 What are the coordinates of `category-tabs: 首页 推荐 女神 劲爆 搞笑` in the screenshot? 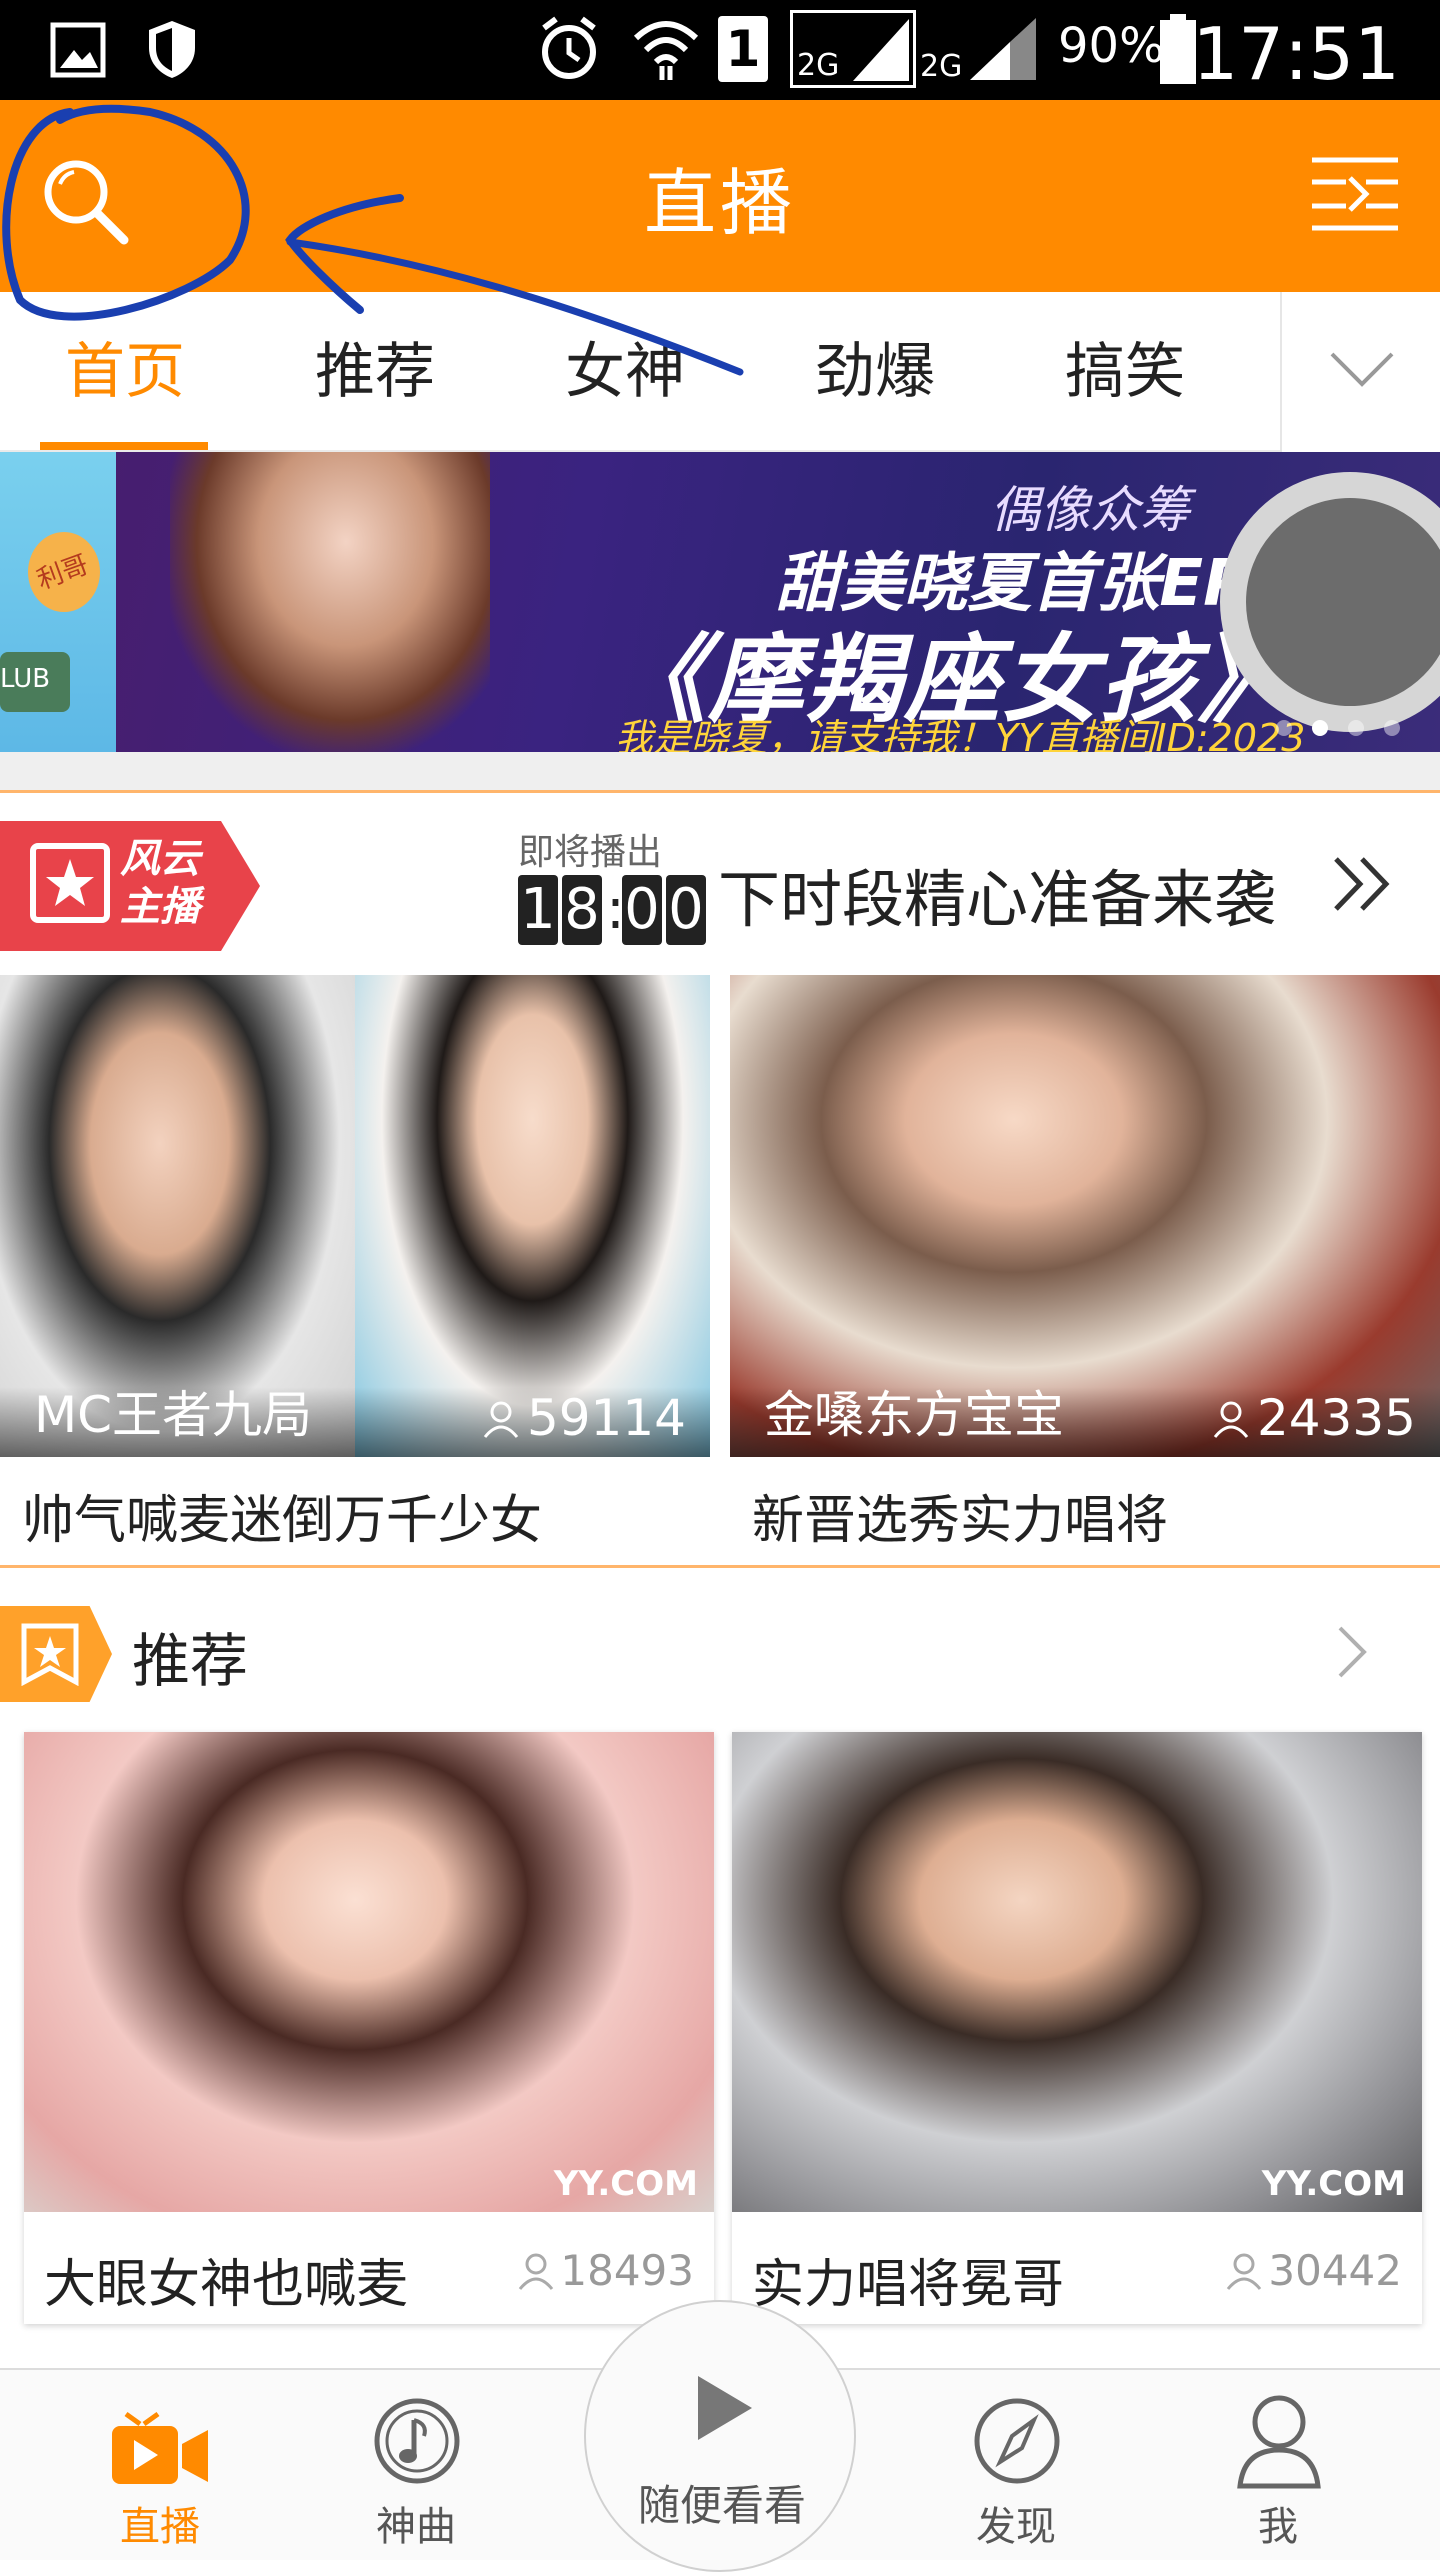 It's located at (720, 372).